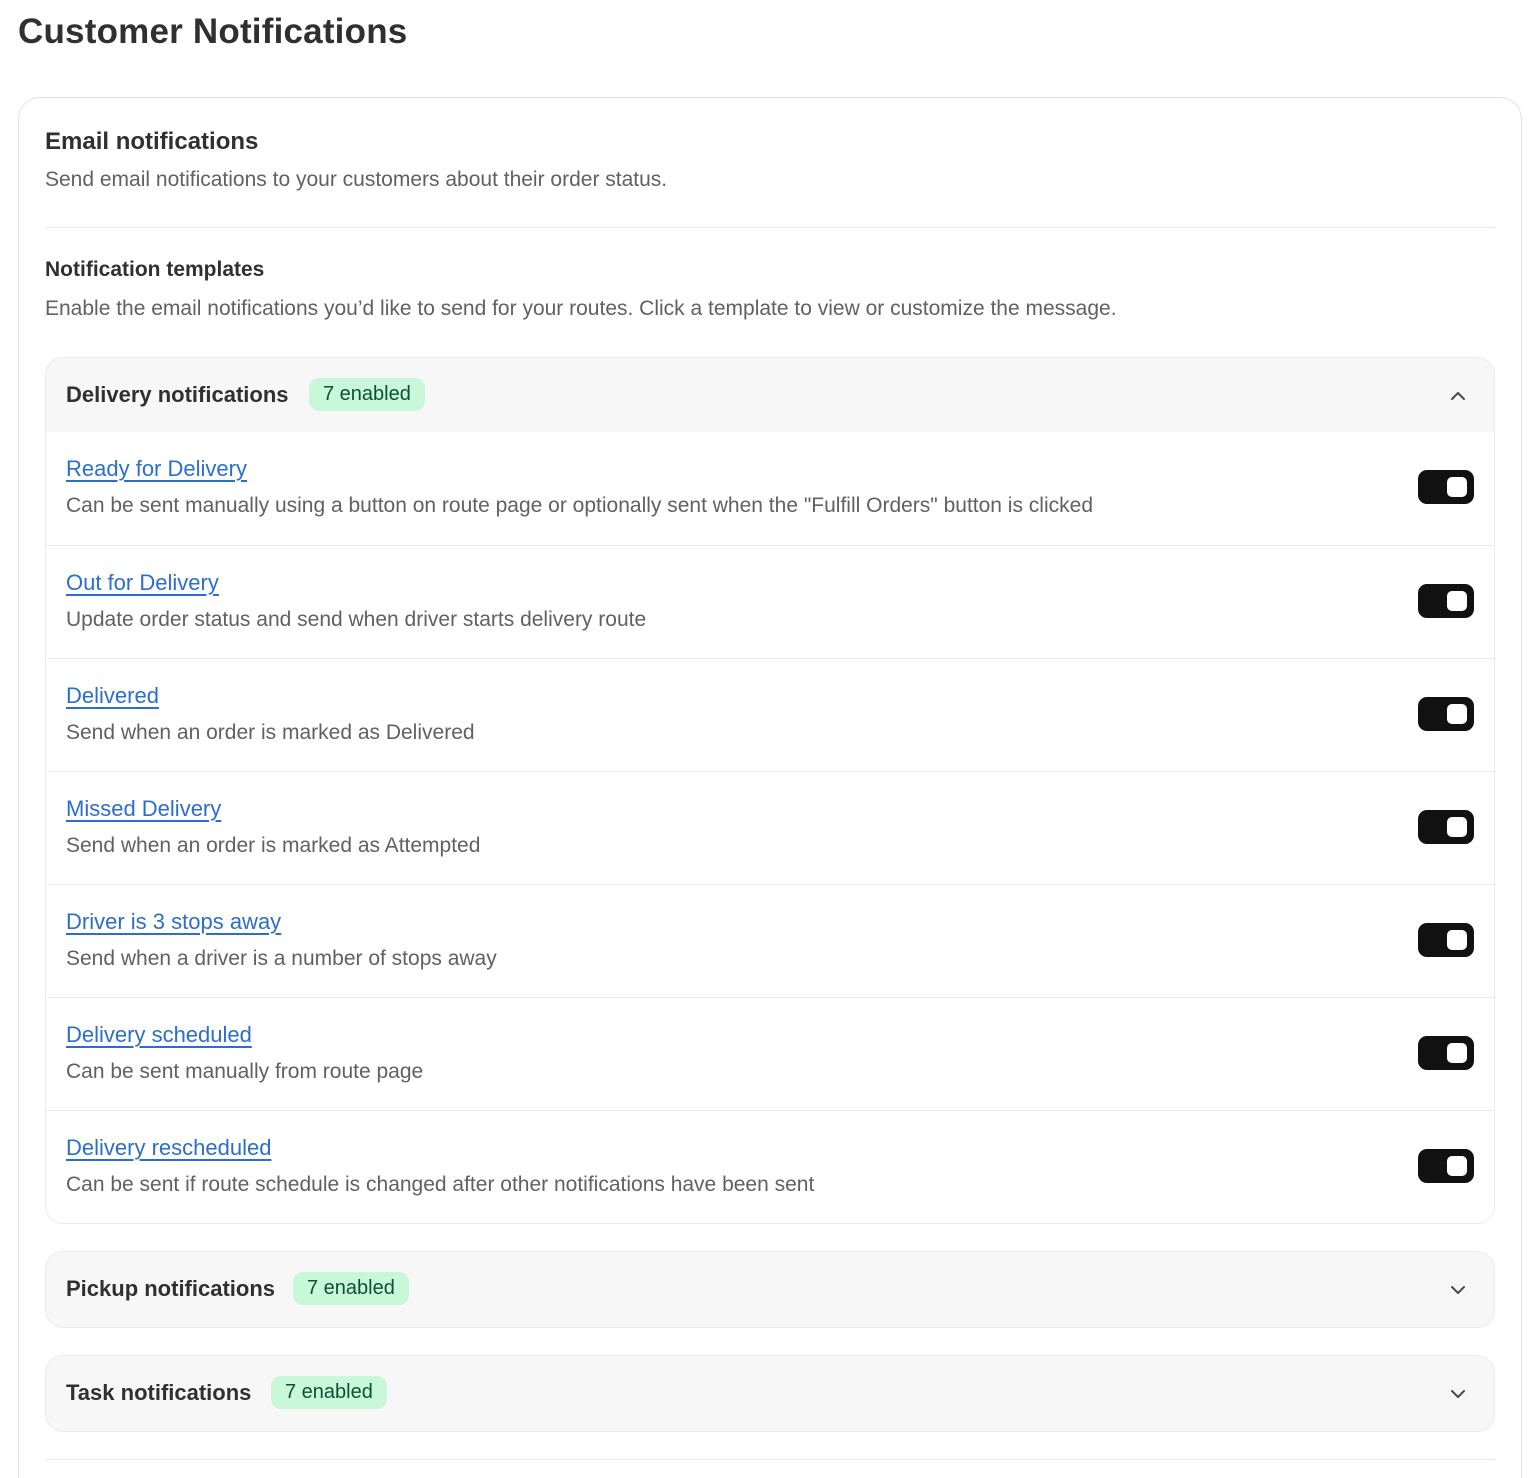 The image size is (1540, 1478). I want to click on task-notifications-group: Task notifications 7 enabled, so click(770, 1393).